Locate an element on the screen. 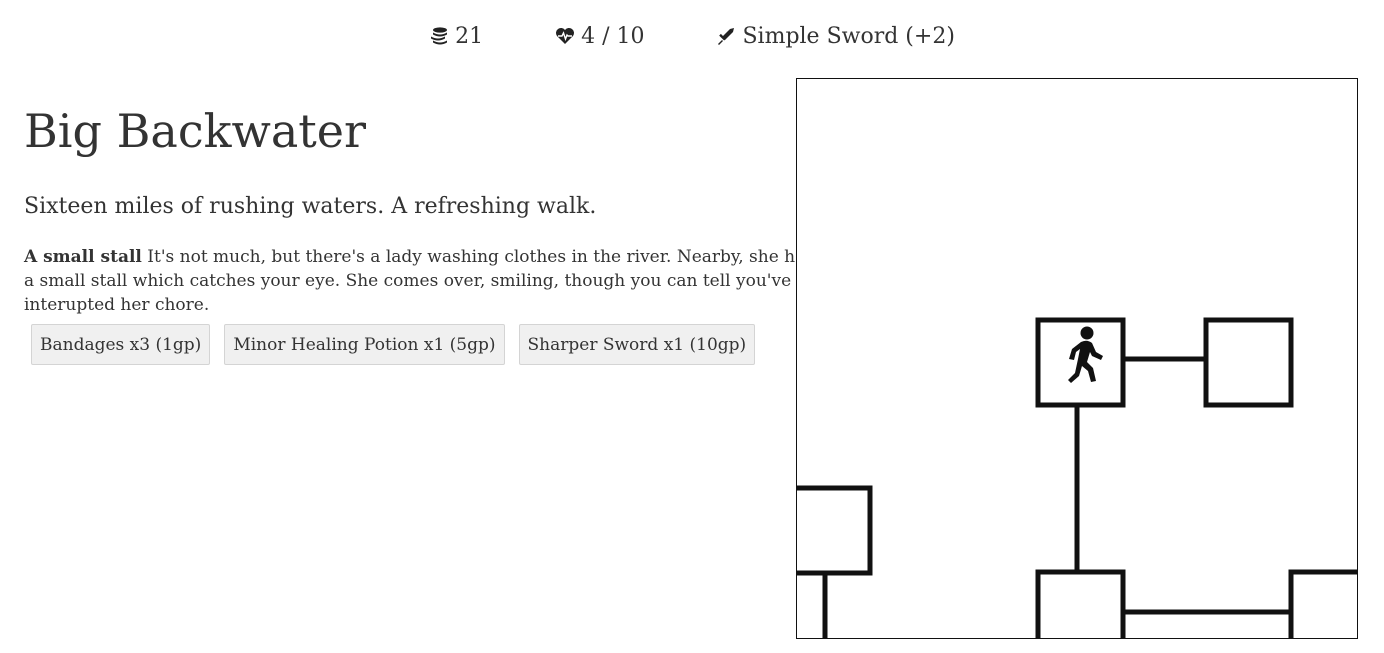 This screenshot has width=1384, height=653. sword-icon is located at coordinates (726, 36).